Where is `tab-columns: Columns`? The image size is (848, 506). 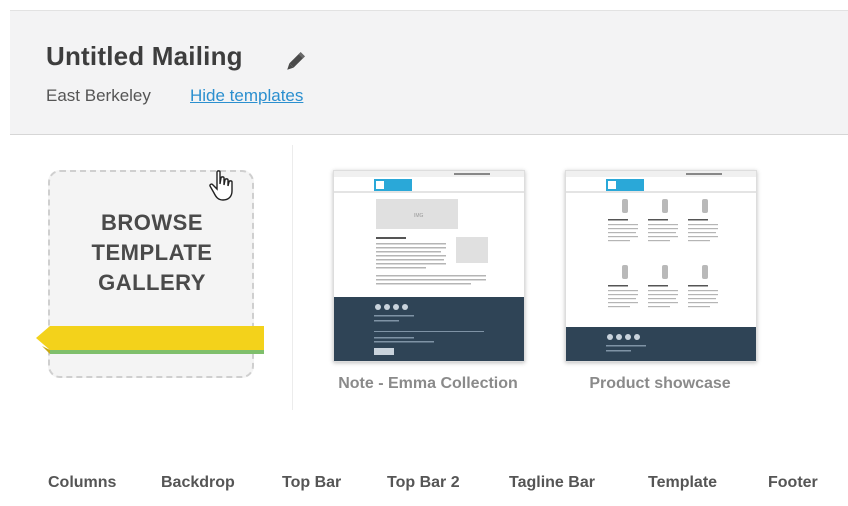 tab-columns: Columns is located at coordinates (82, 483).